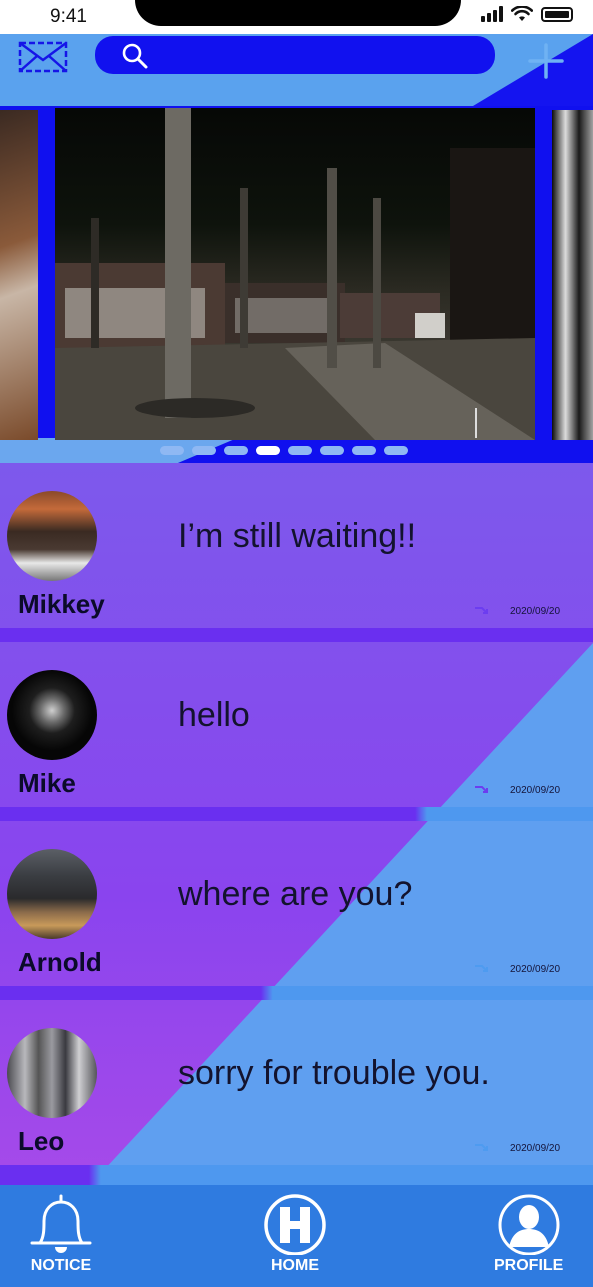 The height and width of the screenshot is (1287, 593). What do you see at coordinates (298, 13) in the screenshot?
I see `device-notch` at bounding box center [298, 13].